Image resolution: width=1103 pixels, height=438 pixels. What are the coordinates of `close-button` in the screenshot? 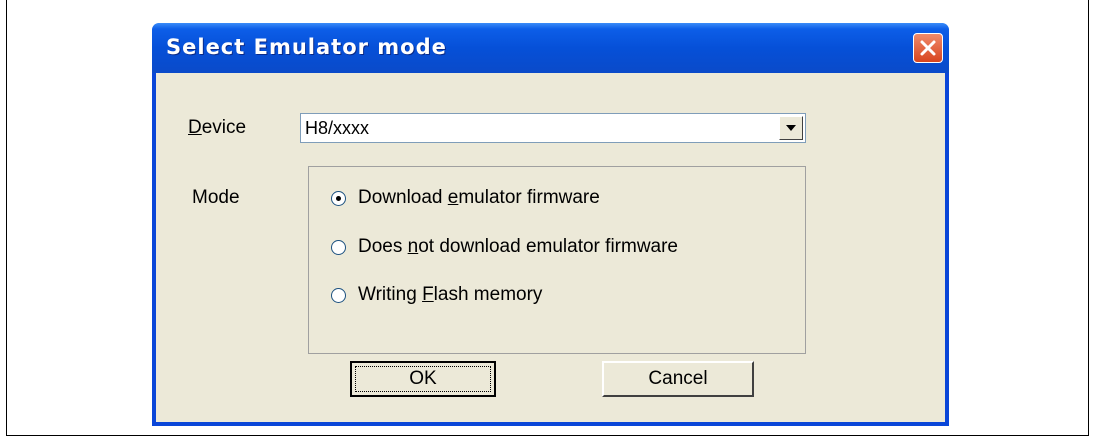 It's located at (928, 48).